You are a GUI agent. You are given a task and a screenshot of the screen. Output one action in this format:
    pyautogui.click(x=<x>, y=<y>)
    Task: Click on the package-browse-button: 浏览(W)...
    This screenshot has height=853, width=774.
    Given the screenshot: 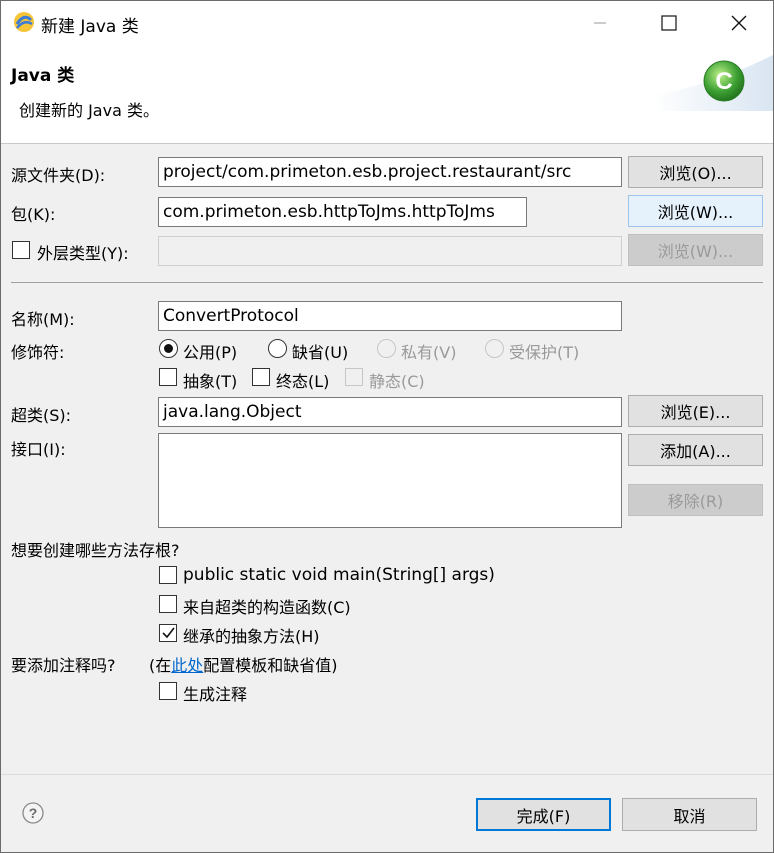 What is the action you would take?
    pyautogui.click(x=695, y=211)
    